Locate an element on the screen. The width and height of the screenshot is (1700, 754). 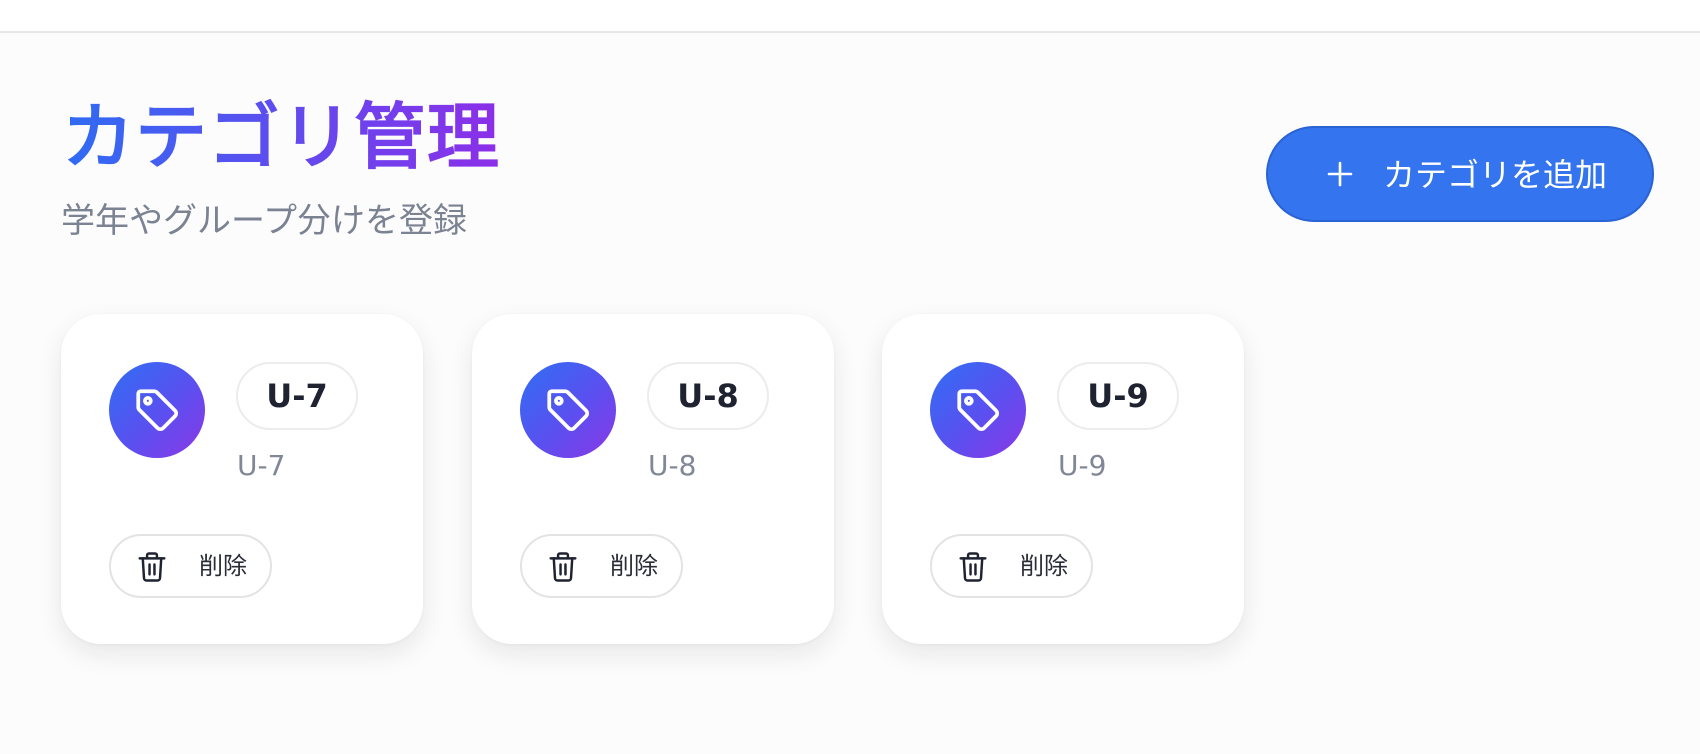
plus-icon is located at coordinates (1340, 174).